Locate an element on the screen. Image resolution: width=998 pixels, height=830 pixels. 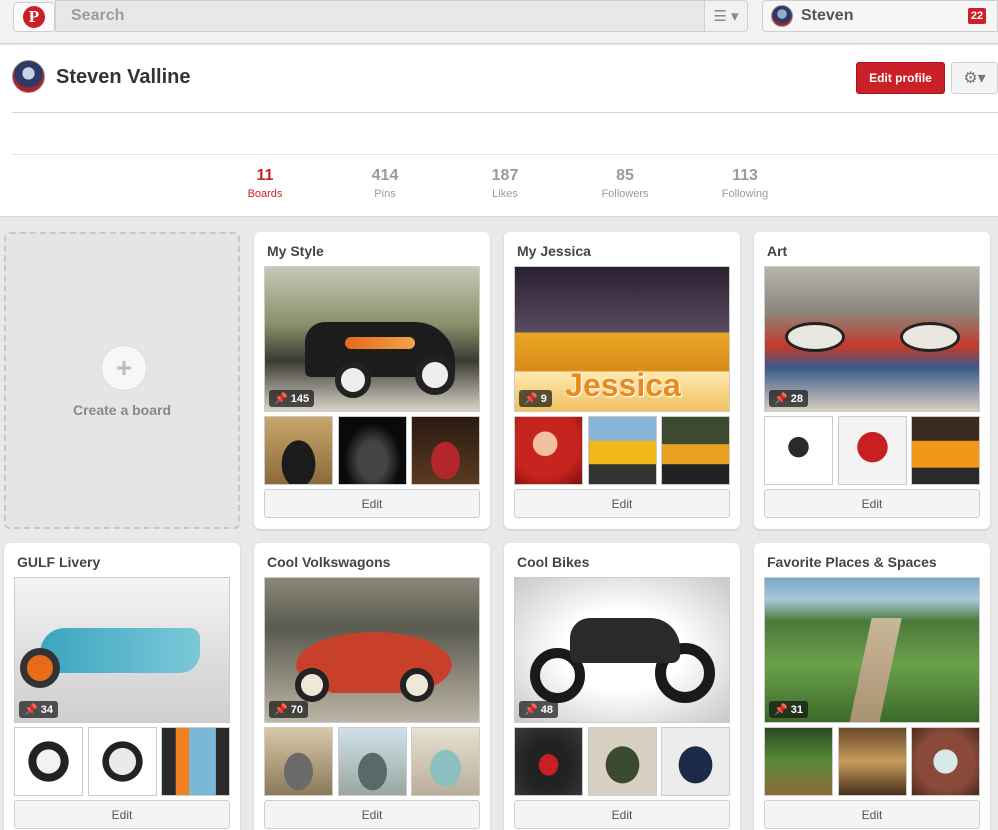
trail-path is located at coordinates (875, 670).